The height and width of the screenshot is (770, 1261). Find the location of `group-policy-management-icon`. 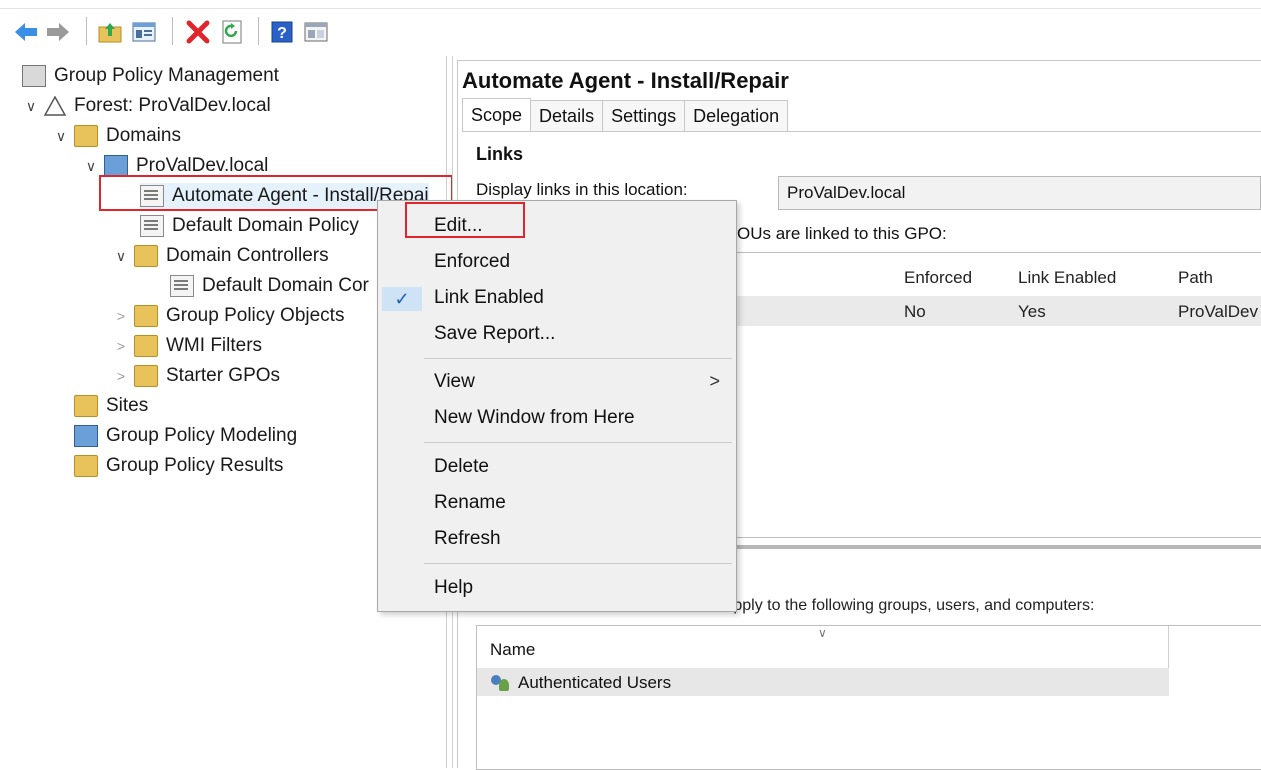

group-policy-management-icon is located at coordinates (34, 76).